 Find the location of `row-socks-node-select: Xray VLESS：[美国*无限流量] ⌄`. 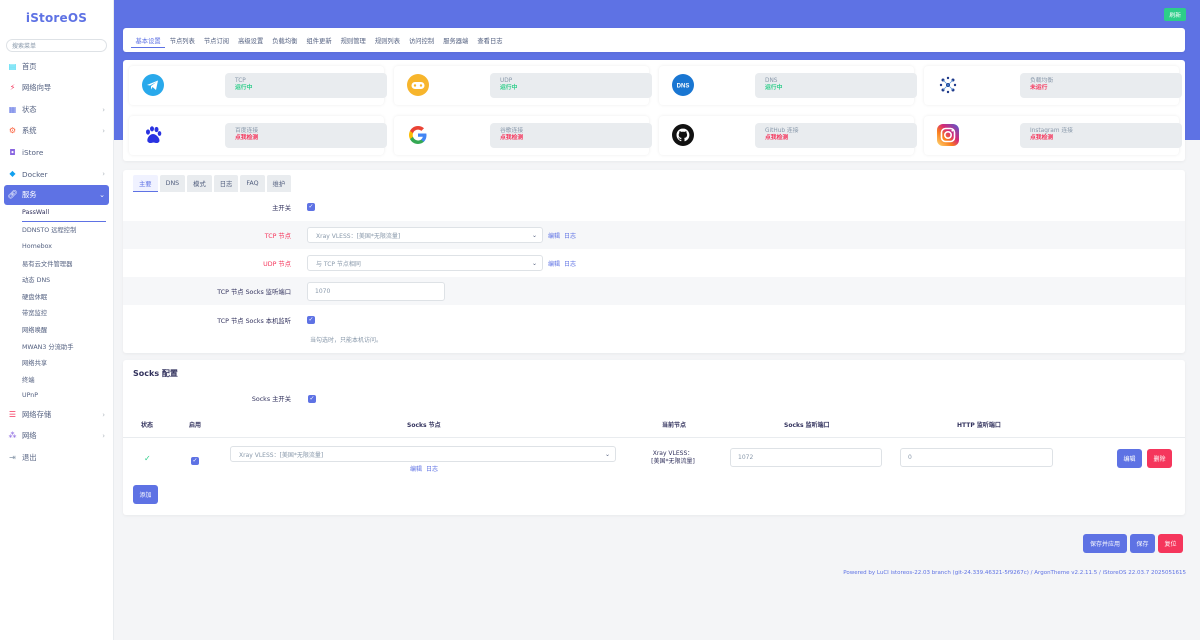

row-socks-node-select: Xray VLESS：[美国*无限流量] ⌄ is located at coordinates (423, 454).